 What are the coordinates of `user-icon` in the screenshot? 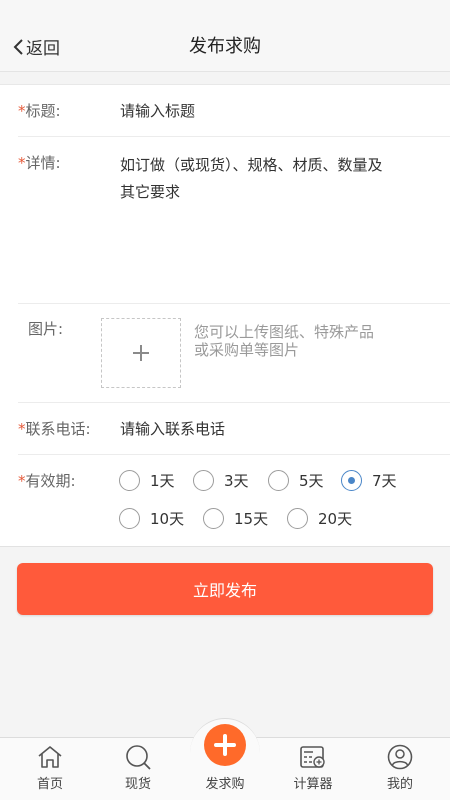 It's located at (400, 757).